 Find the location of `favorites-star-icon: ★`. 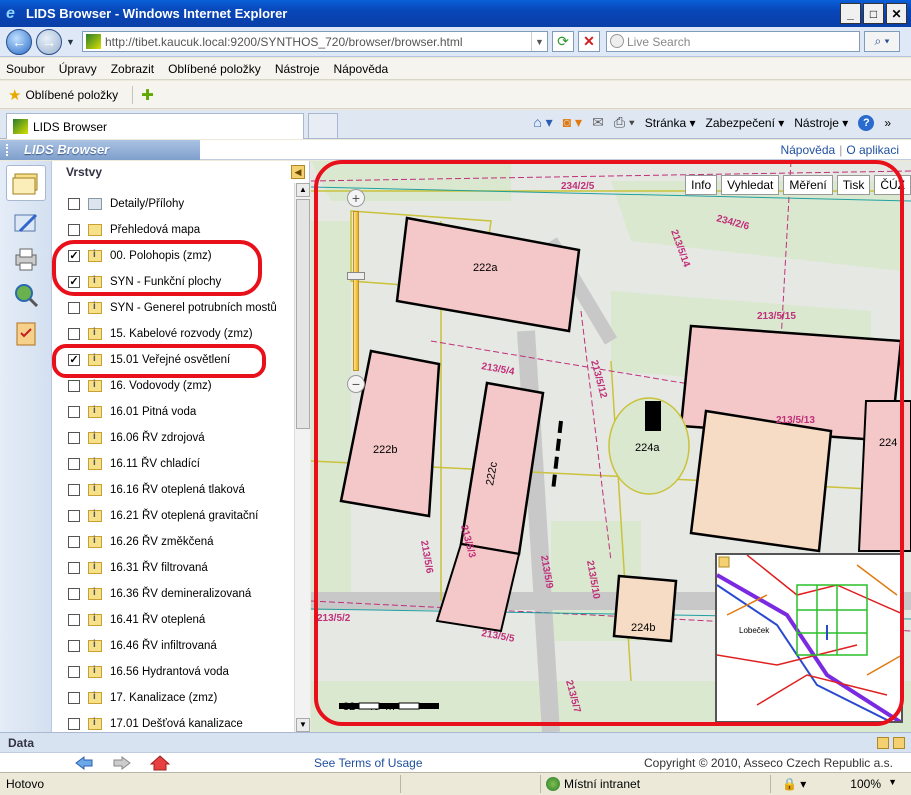

favorites-star-icon: ★ is located at coordinates (14, 95).